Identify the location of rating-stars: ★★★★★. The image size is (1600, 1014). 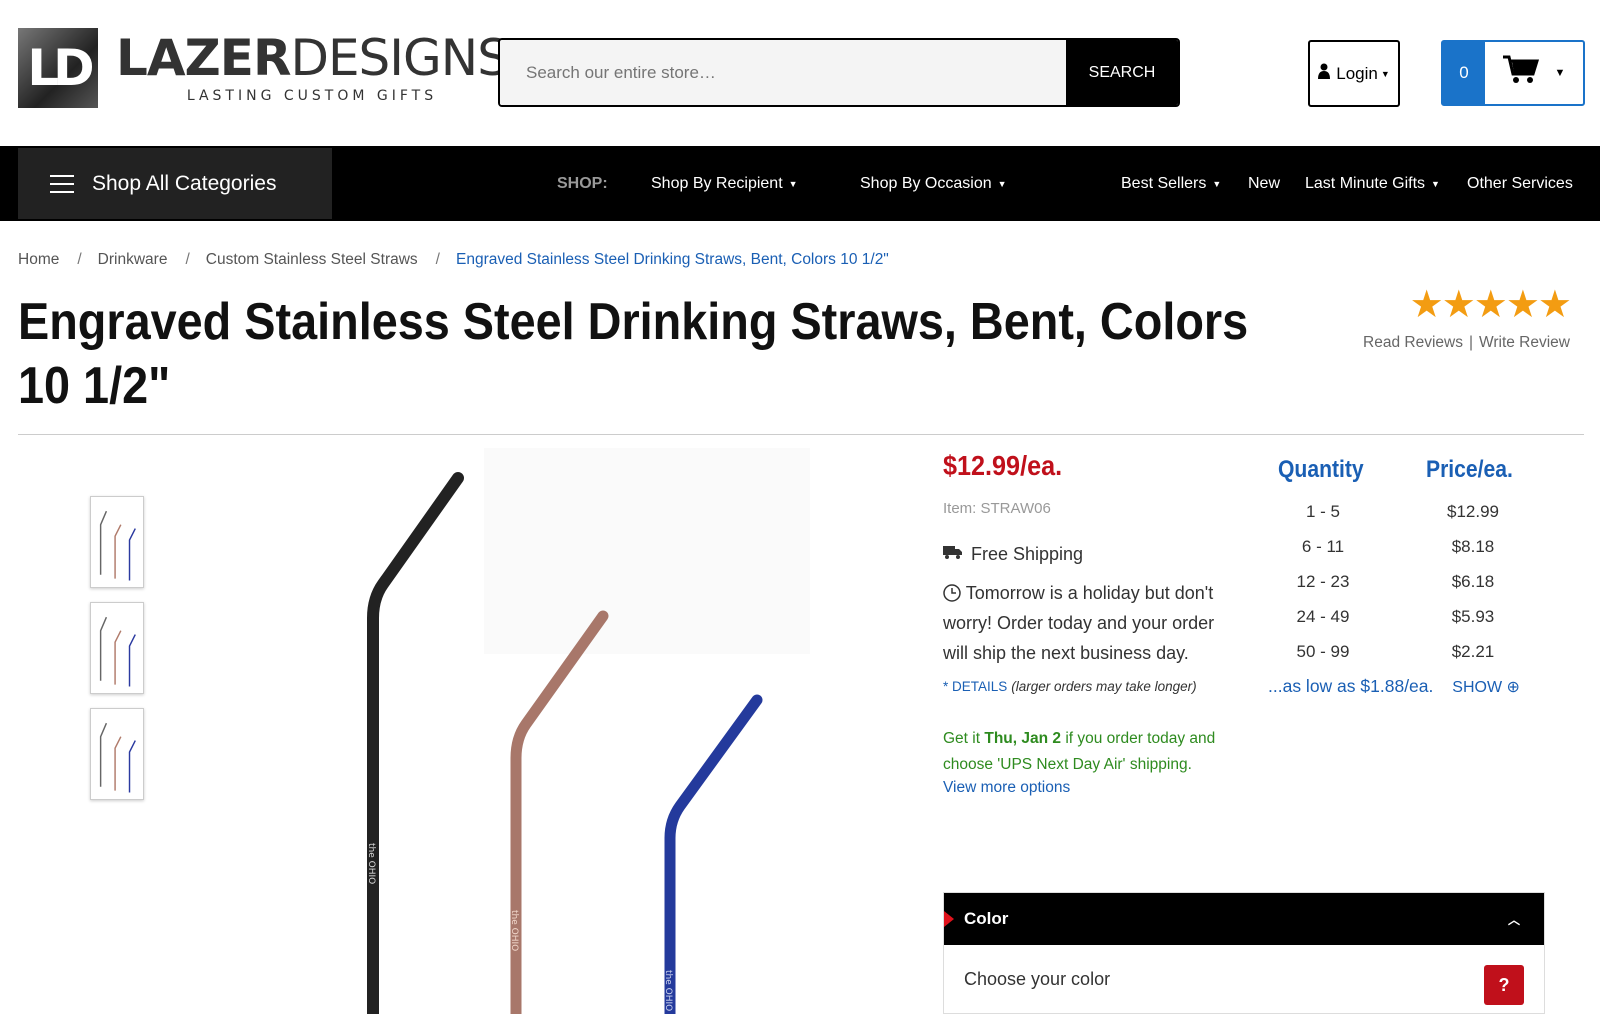
(1461, 305).